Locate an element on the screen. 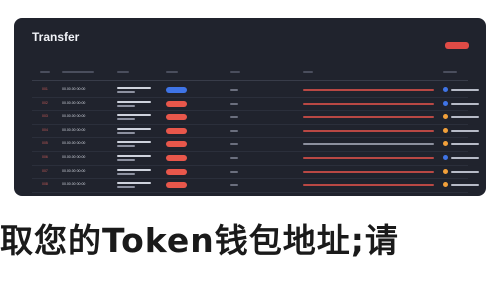 This screenshot has width=500, height=300. window-title: Transfer is located at coordinates (56, 37).